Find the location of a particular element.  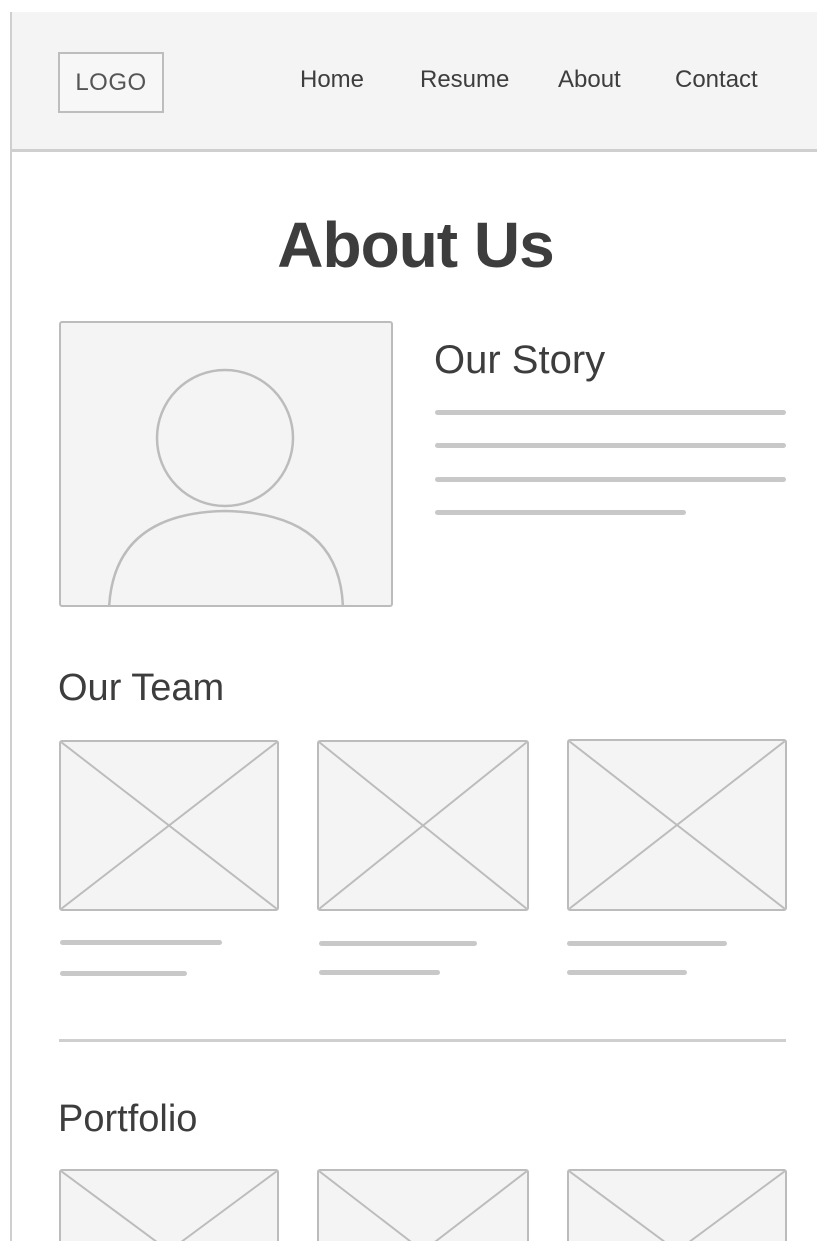

team-heading: Our Team is located at coordinates (141, 688).